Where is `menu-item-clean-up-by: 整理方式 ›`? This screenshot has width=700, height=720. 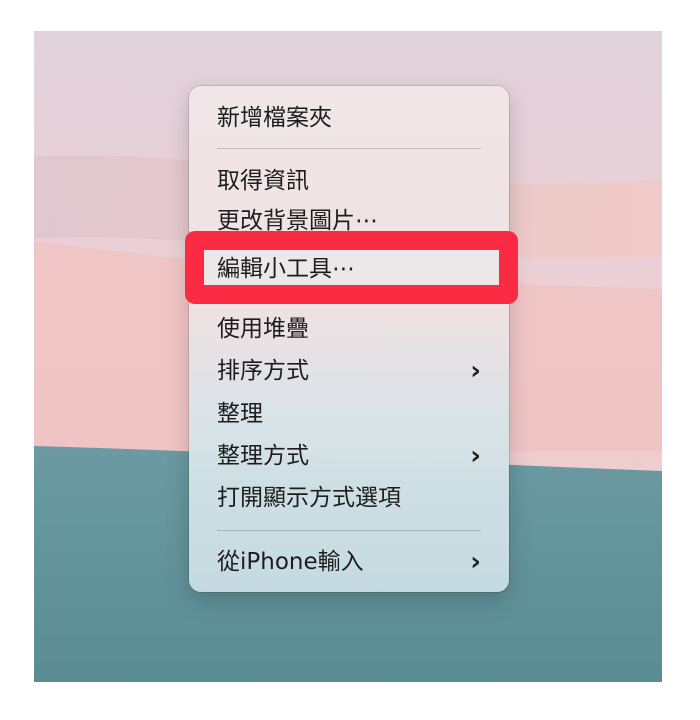 menu-item-clean-up-by: 整理方式 › is located at coordinates (351, 456).